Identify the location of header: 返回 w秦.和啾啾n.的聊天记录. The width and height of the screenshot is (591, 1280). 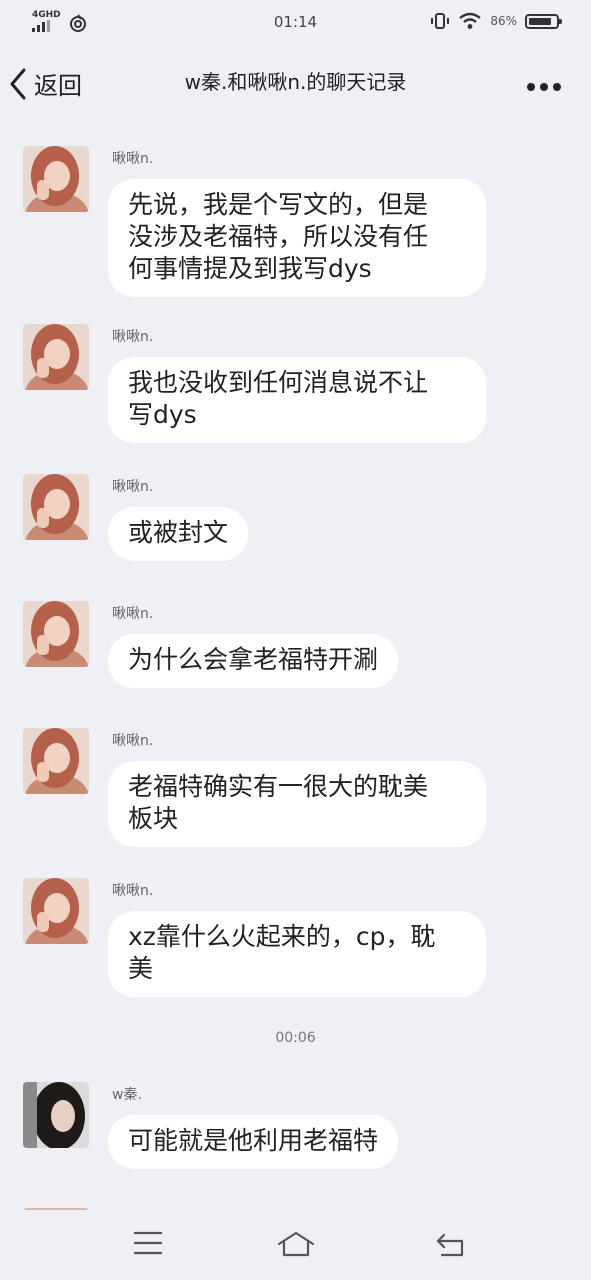
(295, 86).